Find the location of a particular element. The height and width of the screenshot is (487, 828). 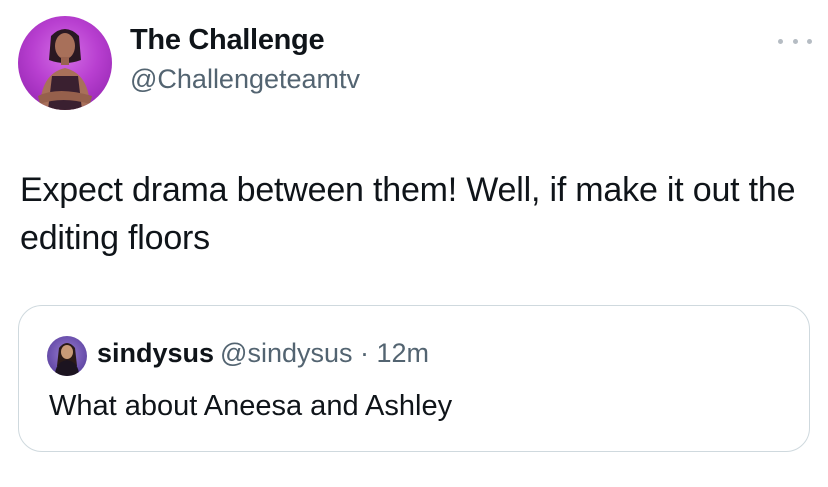

quoted-tweet-text: What about Aneesa and Ashley is located at coordinates (251, 406).